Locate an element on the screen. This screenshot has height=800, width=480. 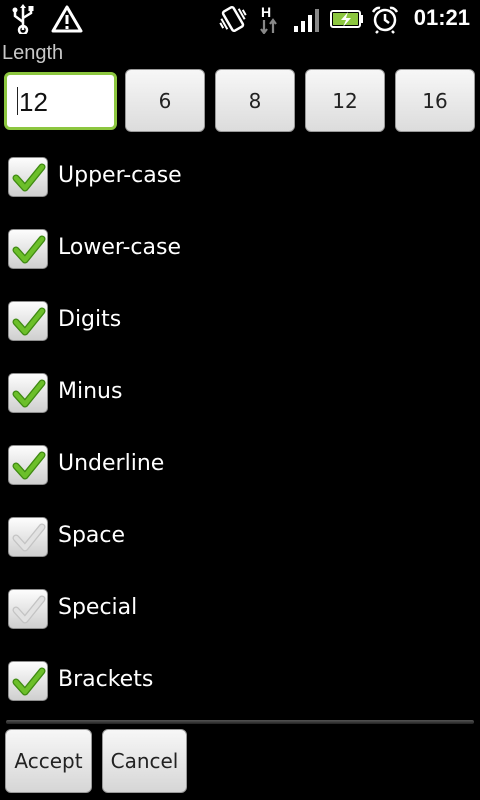
option-label-minus: Minus is located at coordinates (90, 391).